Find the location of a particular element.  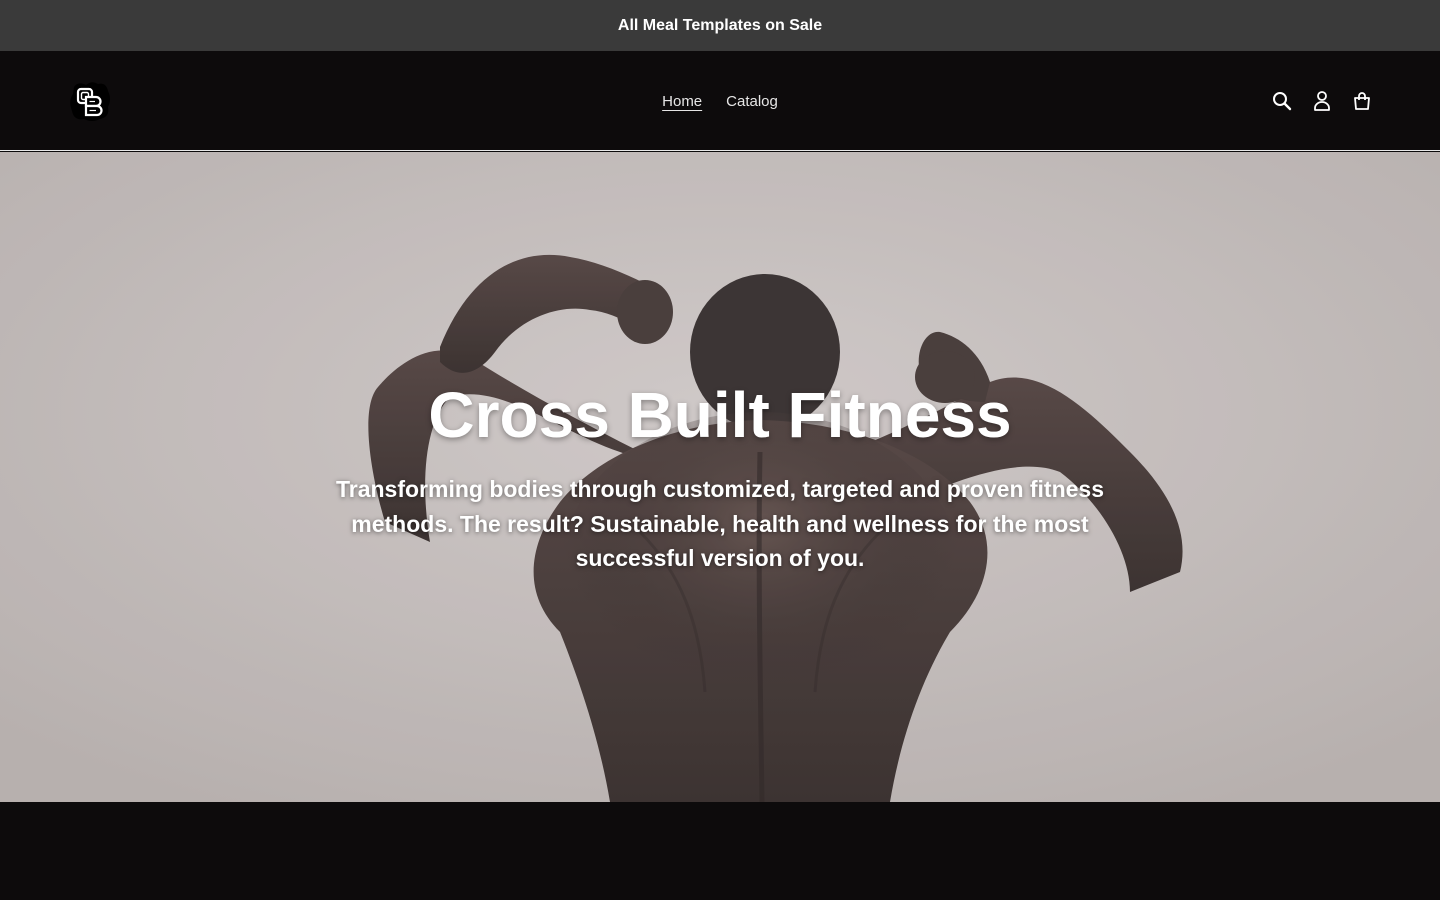

search-icon is located at coordinates (1282, 101).